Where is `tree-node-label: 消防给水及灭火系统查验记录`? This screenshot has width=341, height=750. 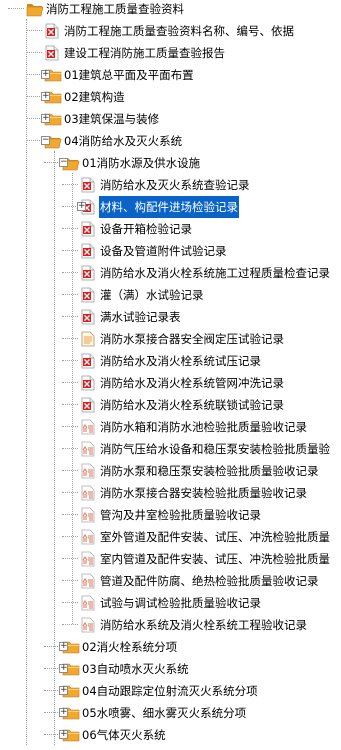
tree-node-label: 消防给水及灭火系统查验记录 is located at coordinates (175, 185).